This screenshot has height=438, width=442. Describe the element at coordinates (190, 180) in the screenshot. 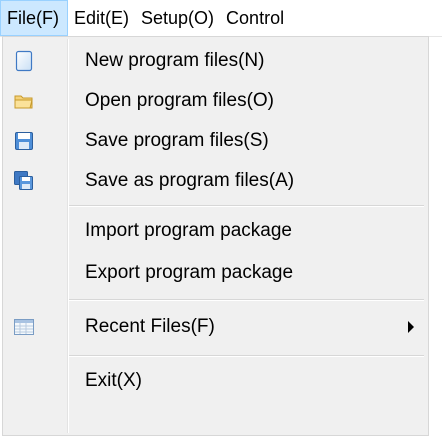

I see `menu-item-label: Save as program files(A)` at that location.